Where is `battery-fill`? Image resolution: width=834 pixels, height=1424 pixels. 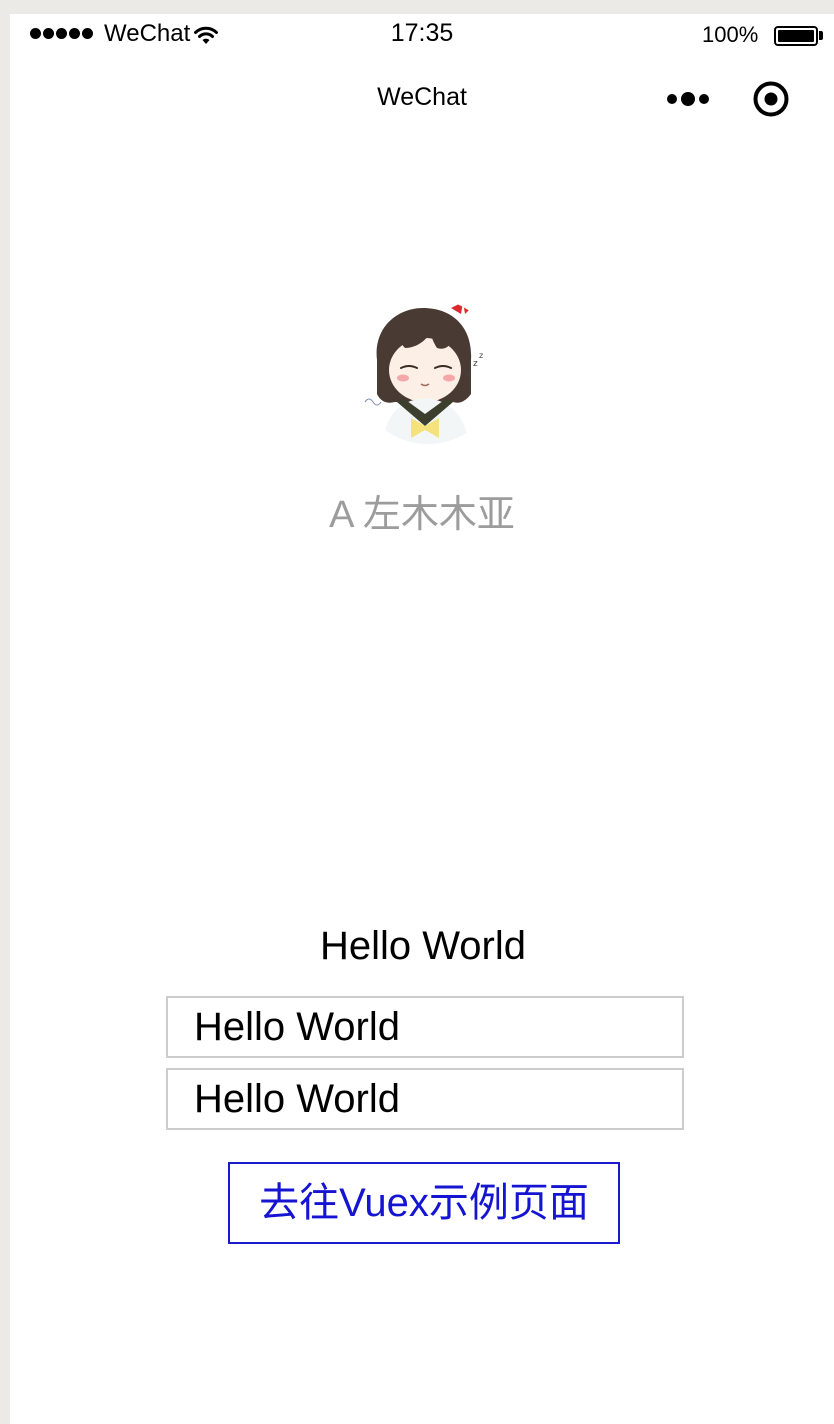
battery-fill is located at coordinates (796, 36).